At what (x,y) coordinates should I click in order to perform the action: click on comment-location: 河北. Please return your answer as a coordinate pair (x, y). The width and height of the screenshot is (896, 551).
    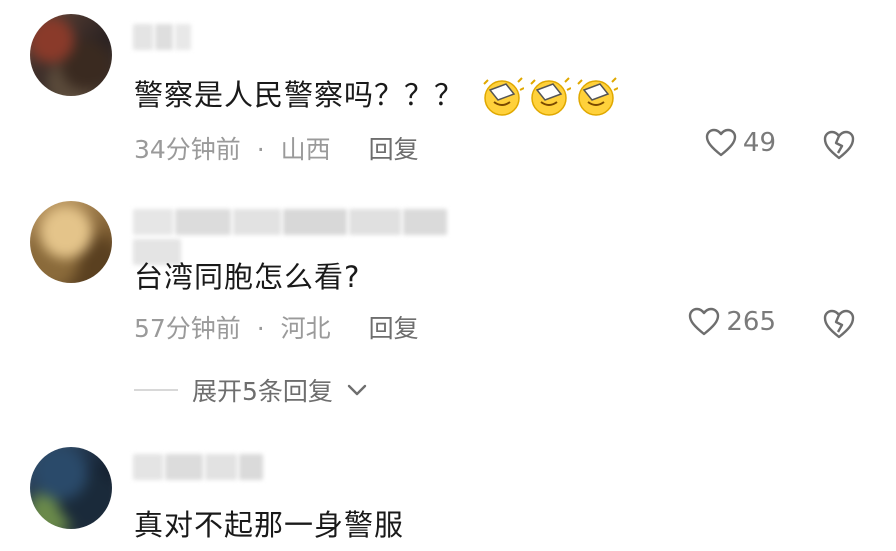
    Looking at the image, I should click on (305, 328).